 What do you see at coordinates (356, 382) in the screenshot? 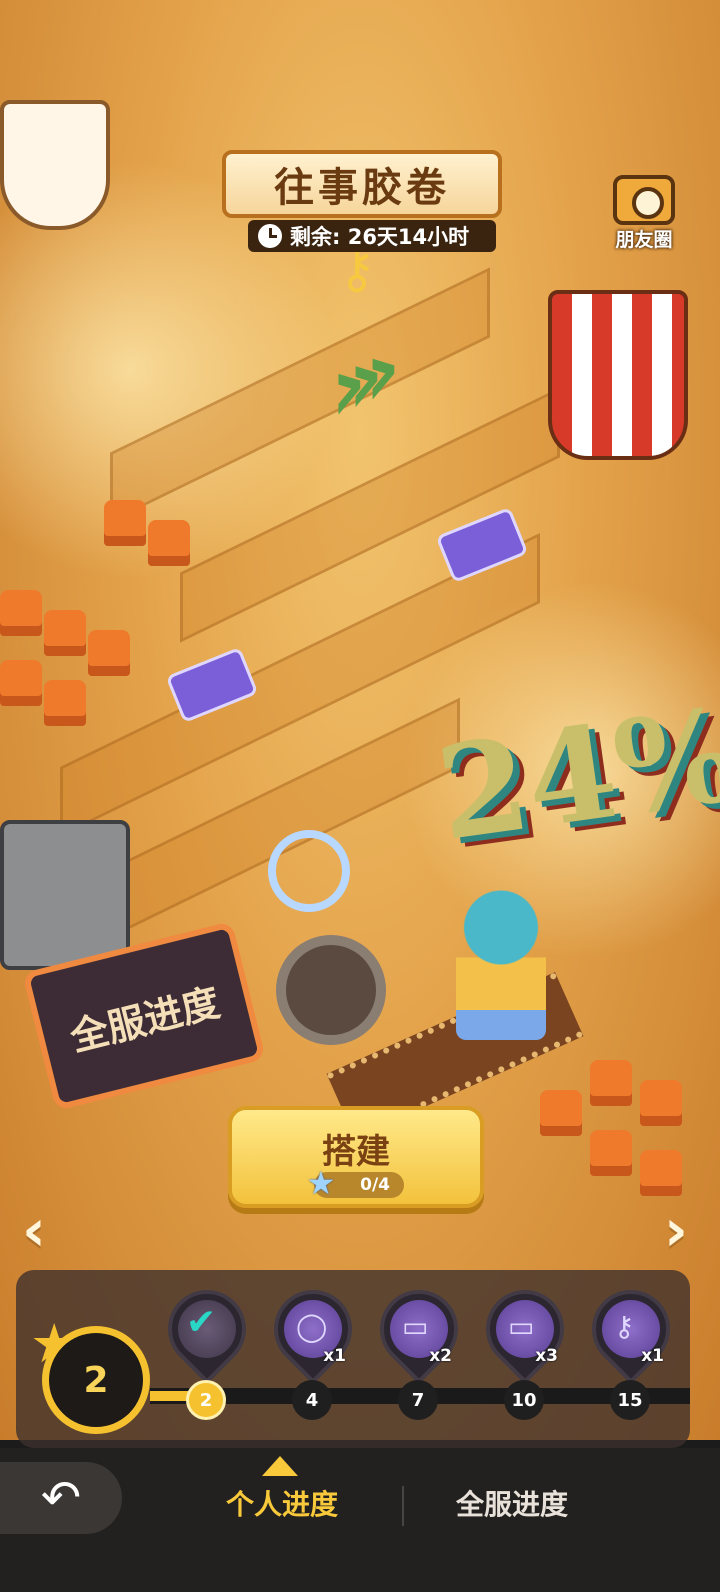
I see `green-arrows-decoration: ›››` at bounding box center [356, 382].